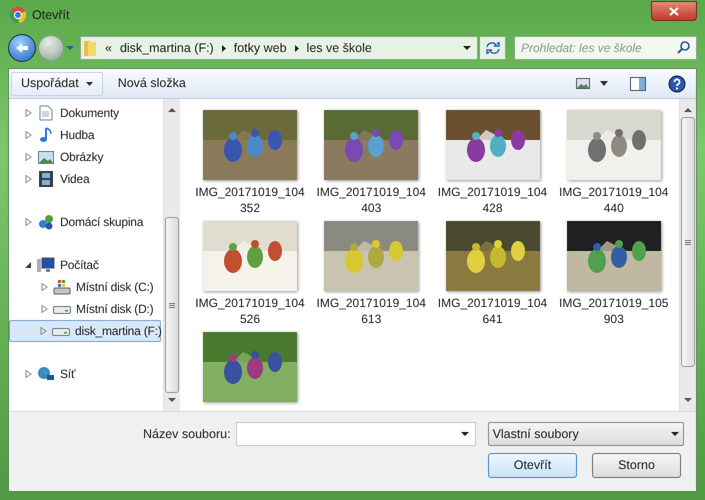  Describe the element at coordinates (339, 48) in the screenshot. I see `breadcrumb: les ve škole` at that location.